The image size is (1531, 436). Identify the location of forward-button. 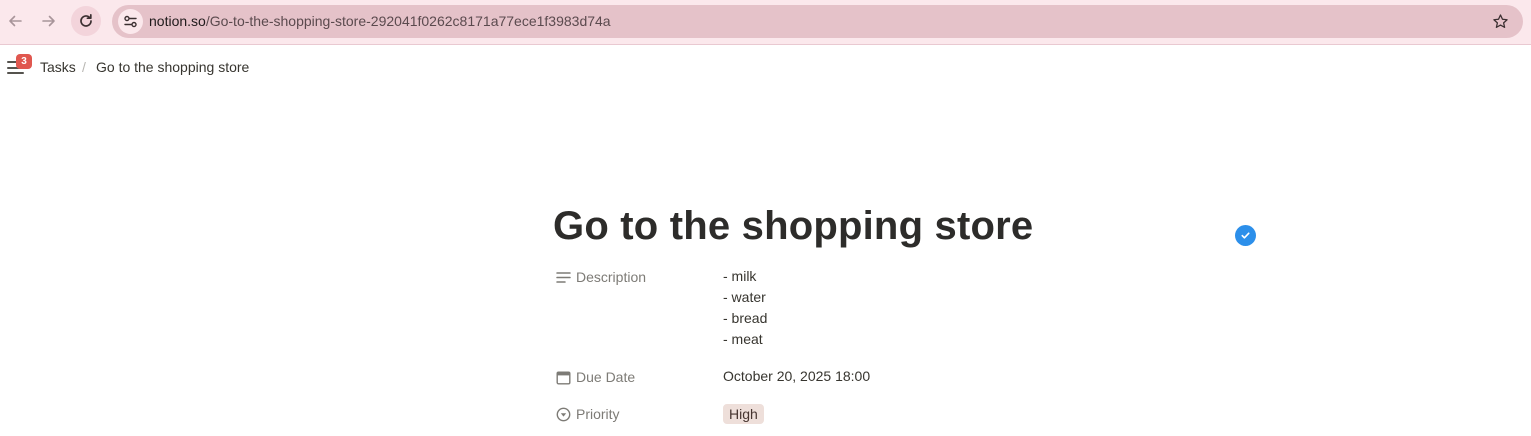
(49, 21).